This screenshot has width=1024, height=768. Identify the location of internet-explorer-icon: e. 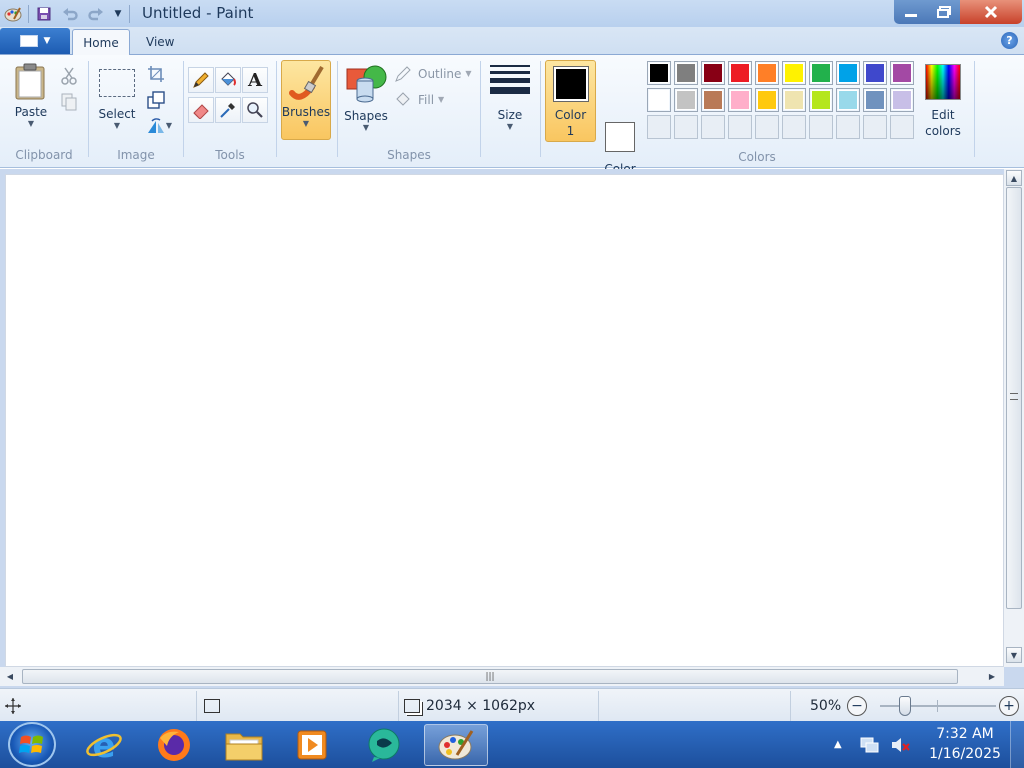
(104, 745).